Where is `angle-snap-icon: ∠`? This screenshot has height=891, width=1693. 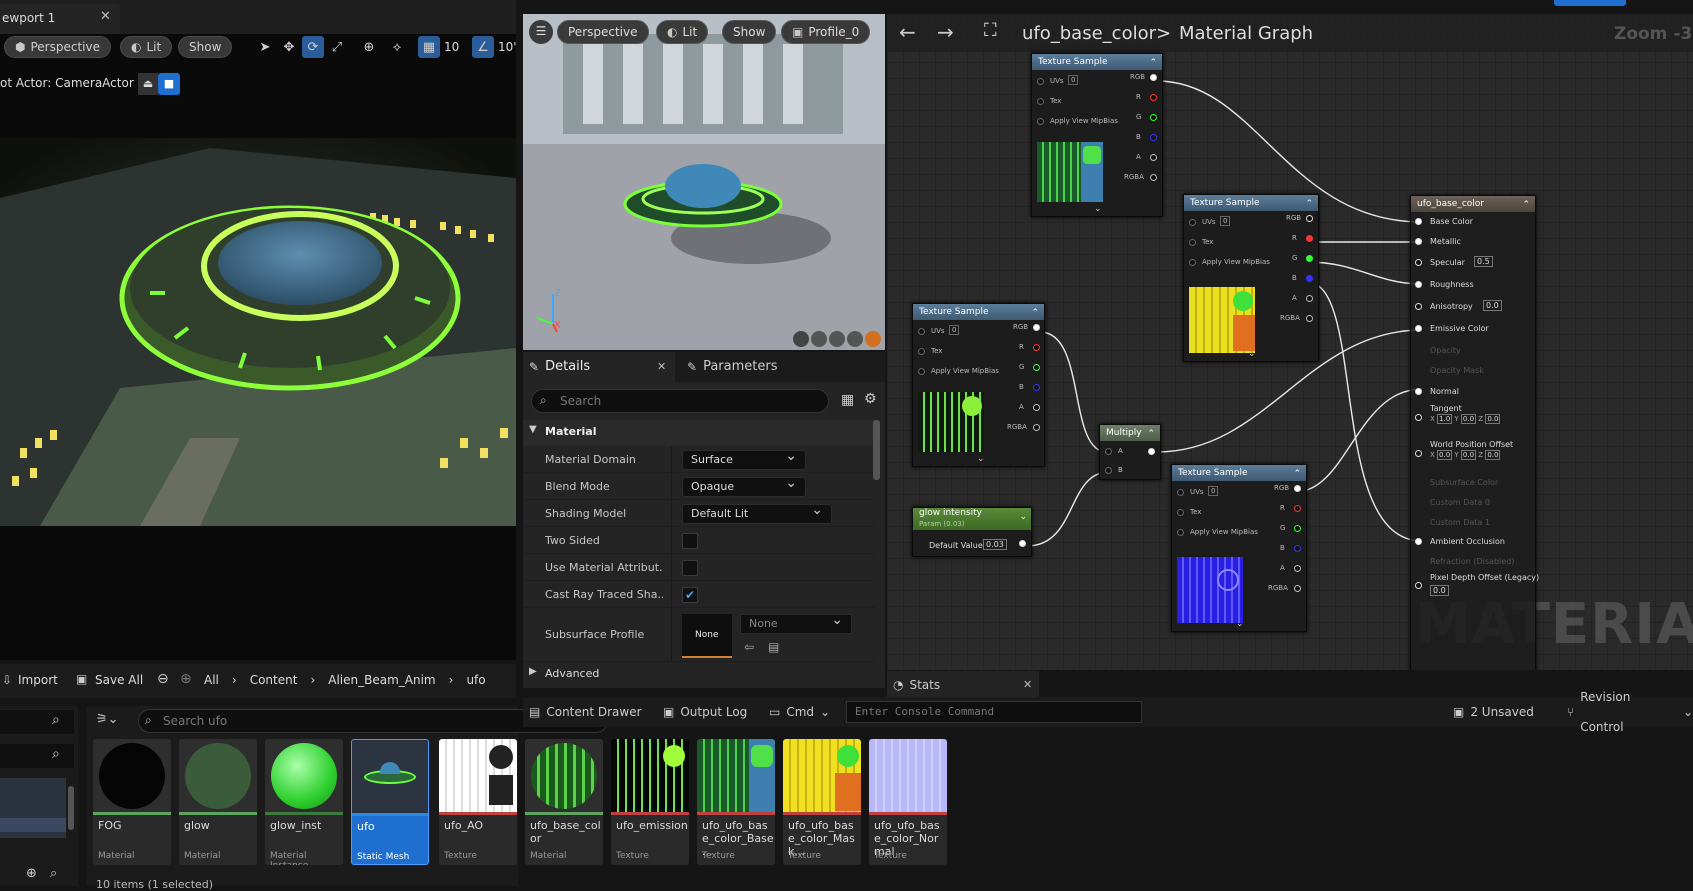
angle-snap-icon: ∠ is located at coordinates (483, 47).